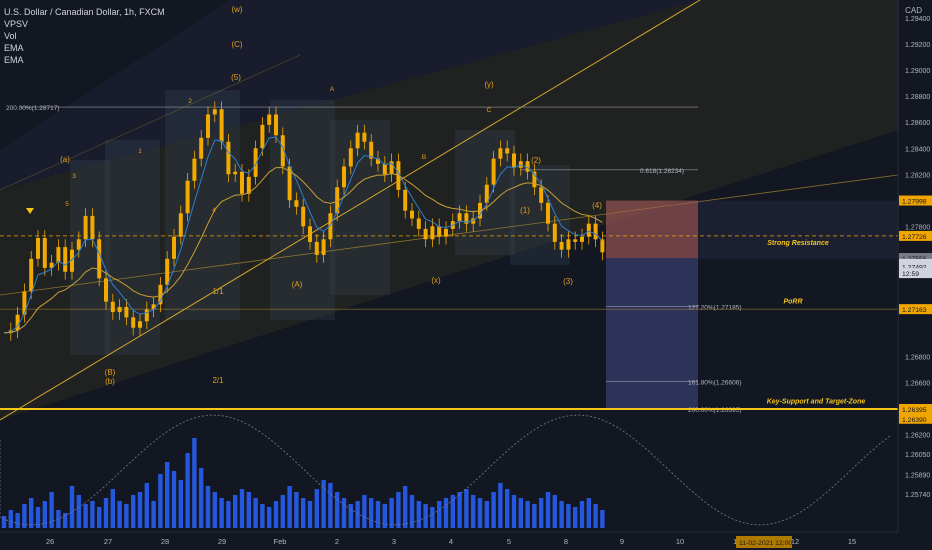  I want to click on wave-label: (y), so click(489, 84).